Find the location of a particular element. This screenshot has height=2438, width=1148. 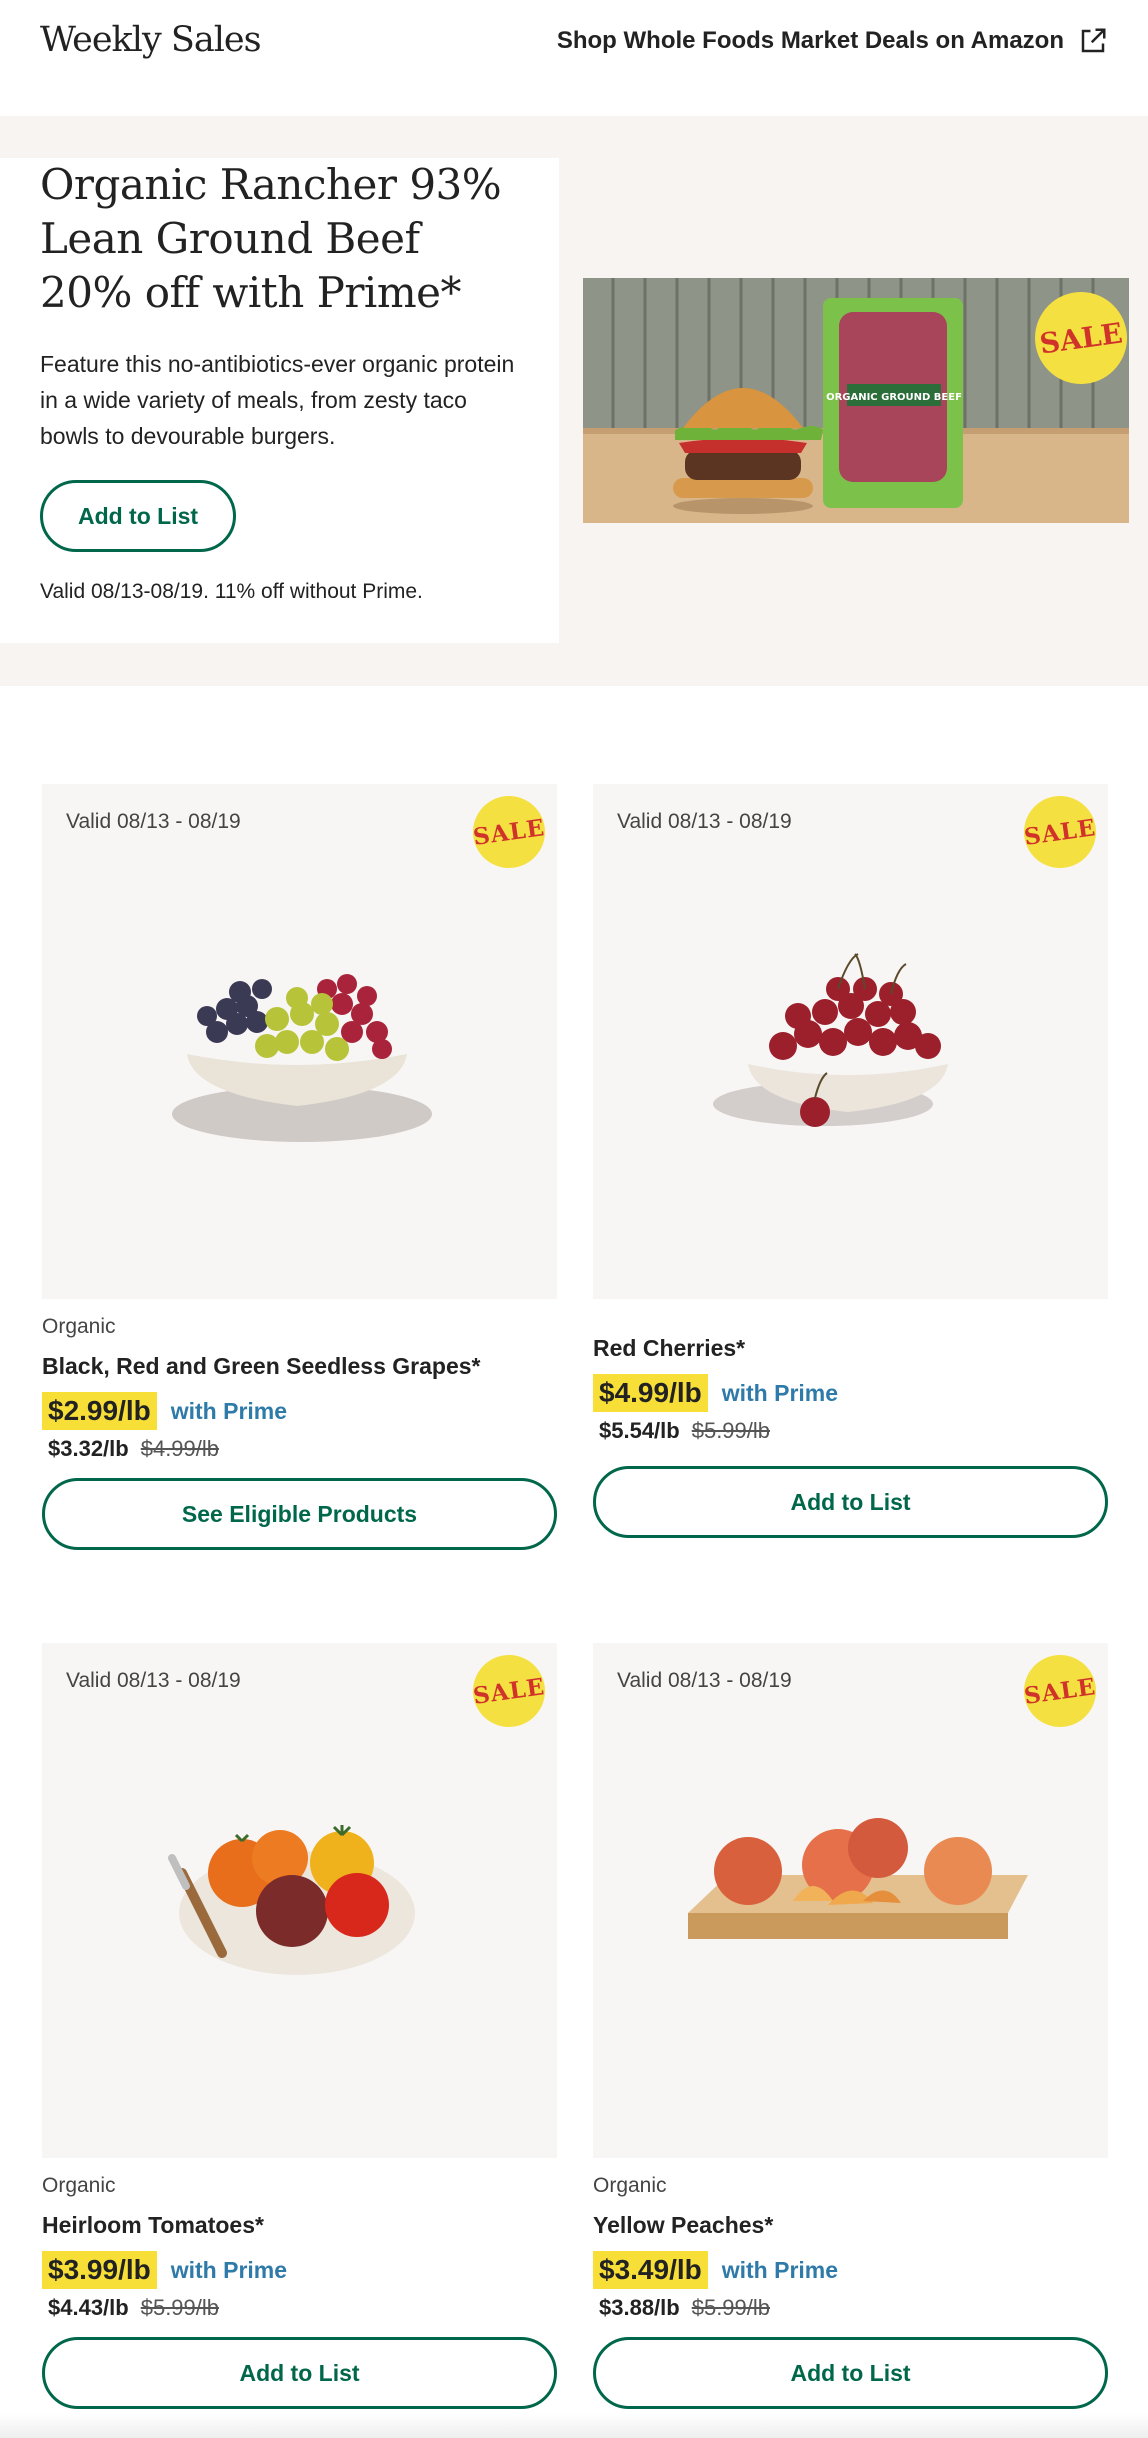

product-name: Black, Red and Green Seedless Grapes* is located at coordinates (299, 1366).